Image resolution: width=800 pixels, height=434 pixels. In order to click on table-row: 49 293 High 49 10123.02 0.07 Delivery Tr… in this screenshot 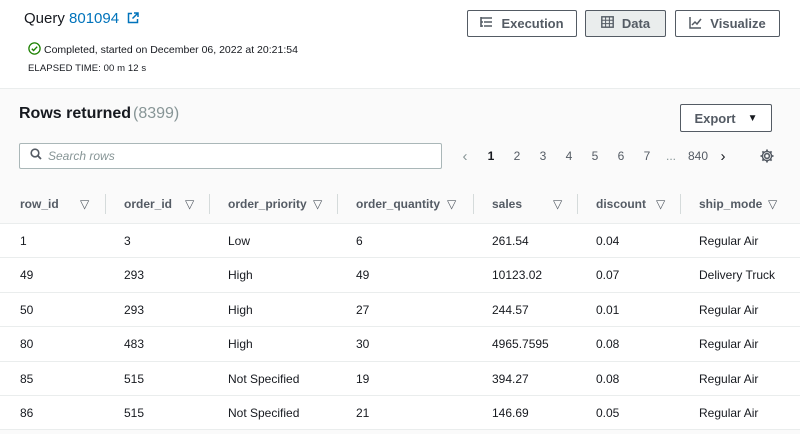, I will do `click(400, 275)`.